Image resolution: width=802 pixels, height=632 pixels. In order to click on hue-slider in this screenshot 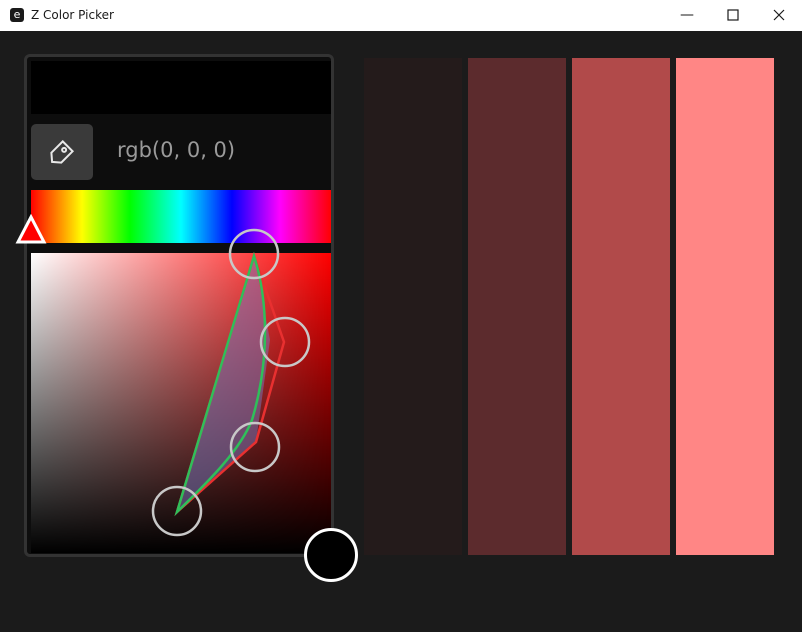, I will do `click(181, 216)`.